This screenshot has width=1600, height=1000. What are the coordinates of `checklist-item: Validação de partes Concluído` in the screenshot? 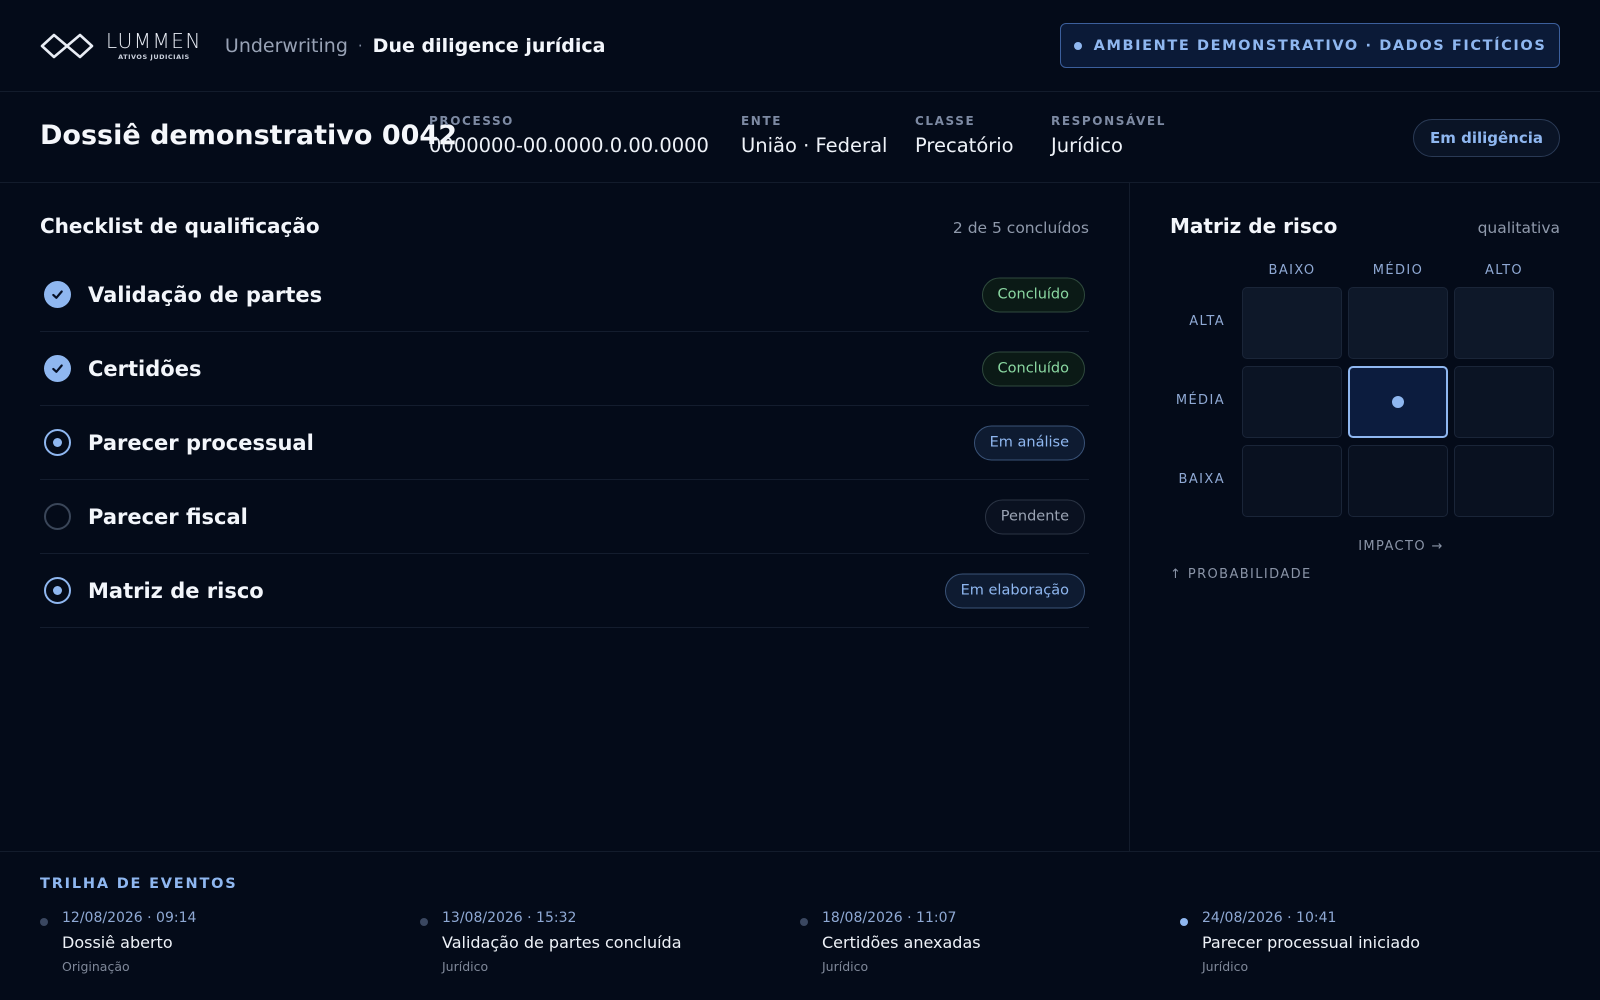 It's located at (564, 295).